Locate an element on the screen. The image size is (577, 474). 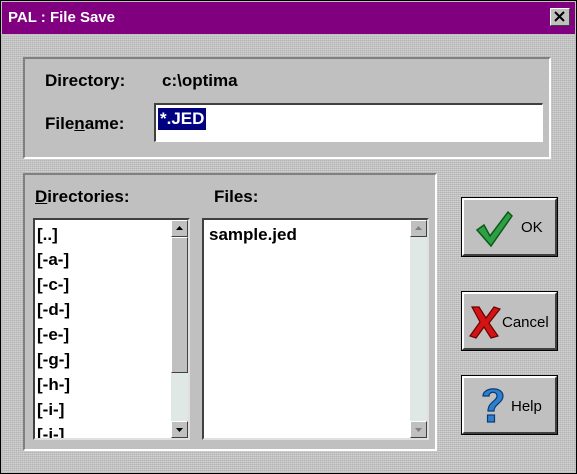
directory-item: [-i-] is located at coordinates (50, 410).